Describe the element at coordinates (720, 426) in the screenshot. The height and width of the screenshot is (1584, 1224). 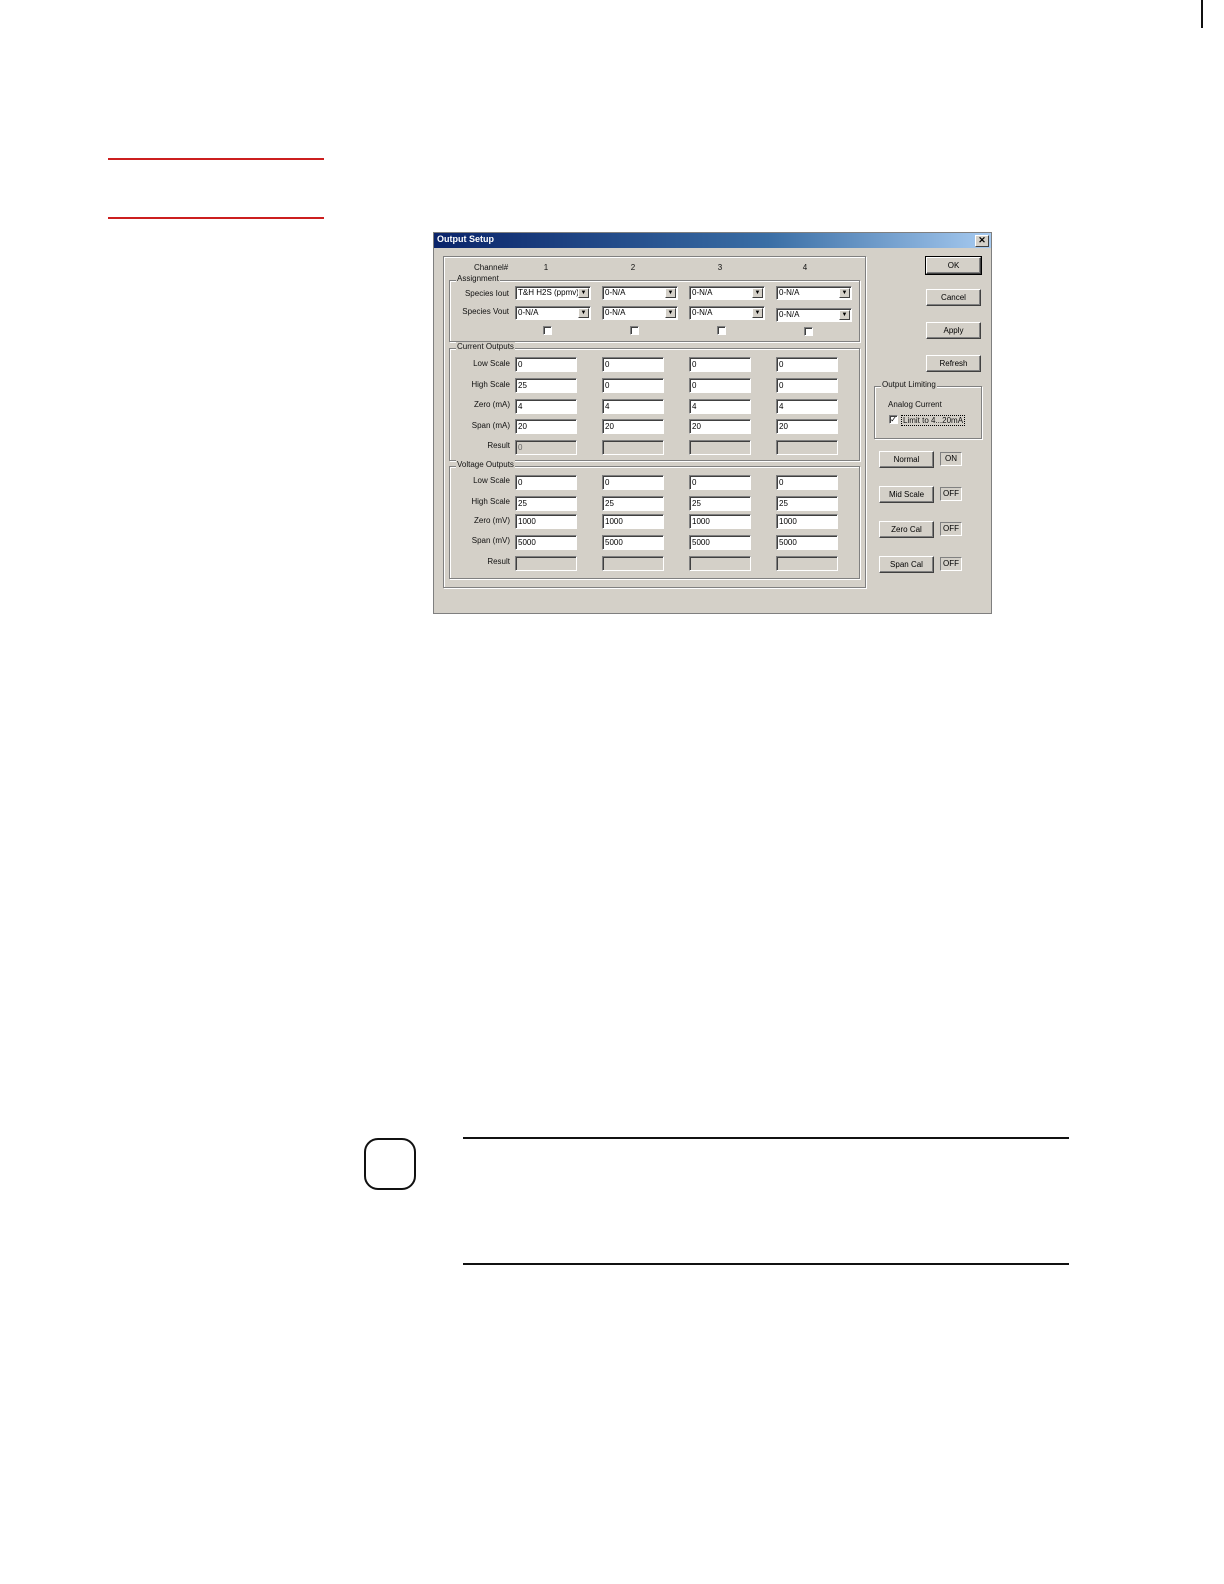
I see `current-span-3: 20` at that location.